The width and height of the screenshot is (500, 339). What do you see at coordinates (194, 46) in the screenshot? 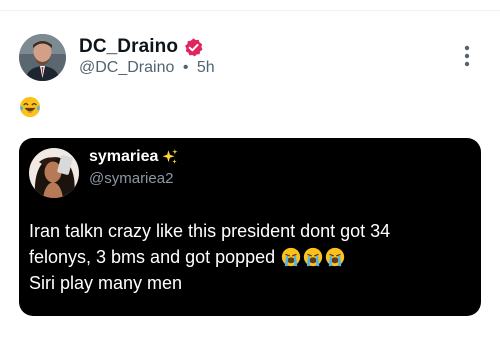
I see `verified-badge-icon` at bounding box center [194, 46].